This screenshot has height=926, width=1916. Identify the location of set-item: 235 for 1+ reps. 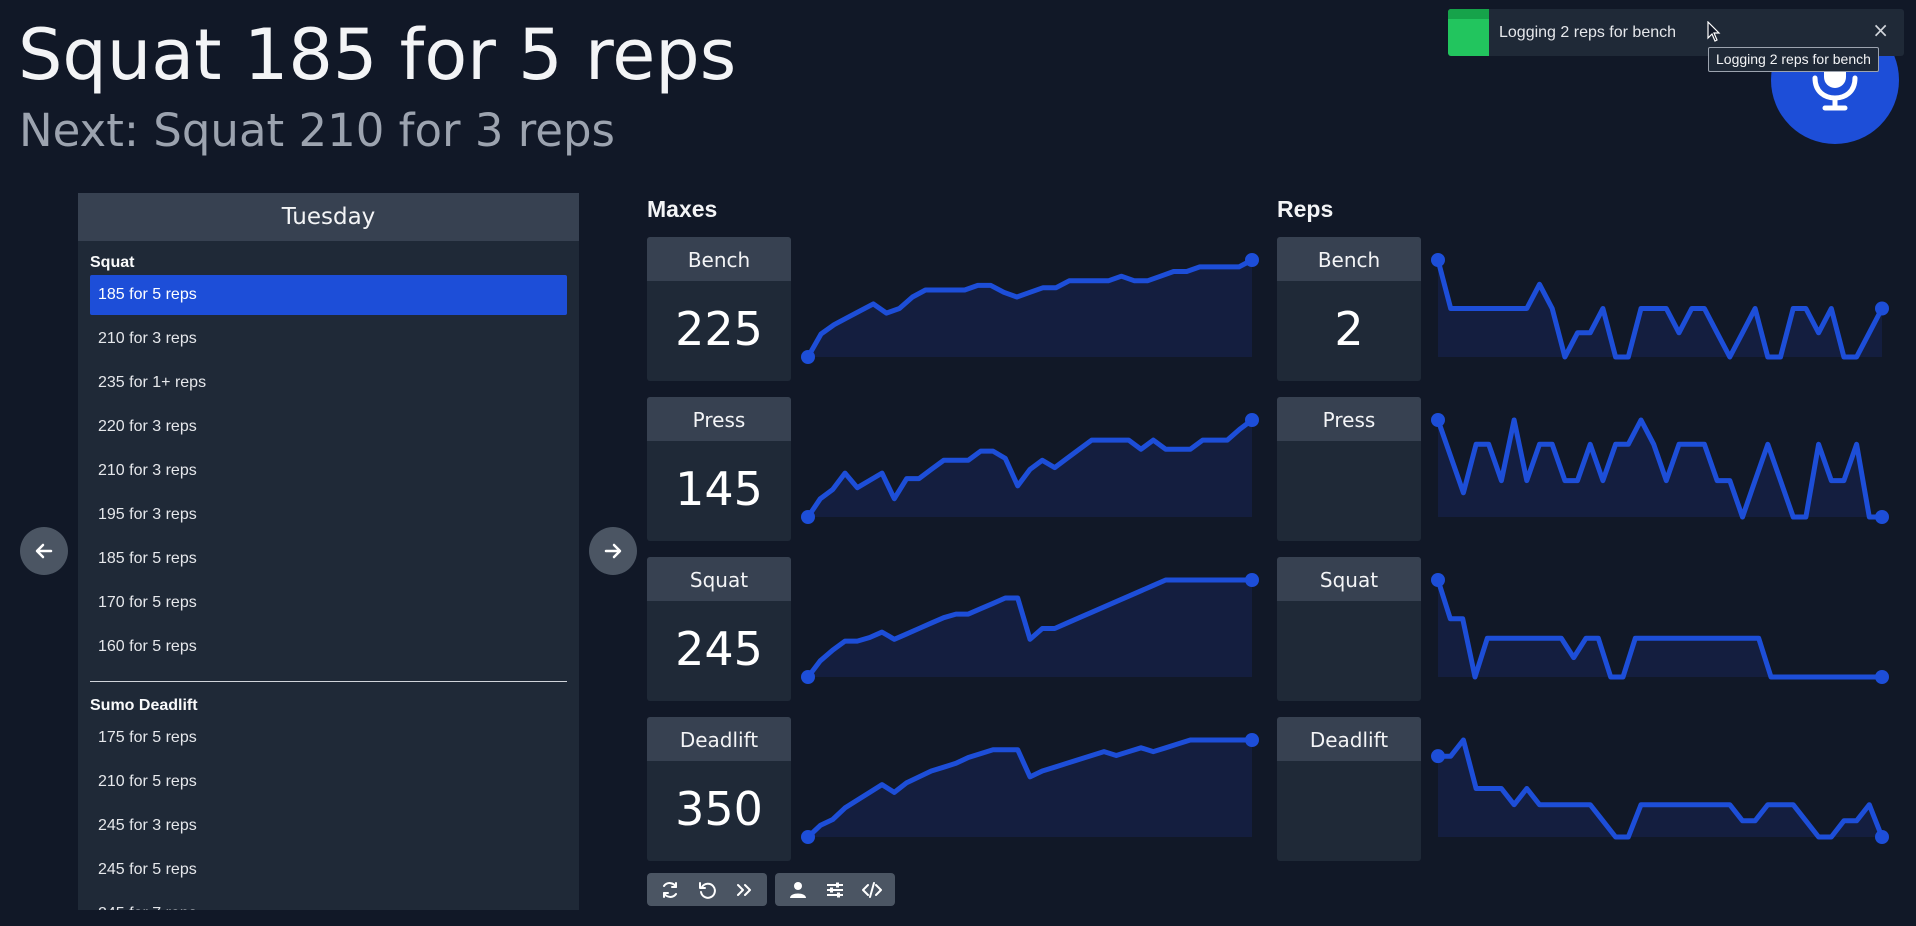
(328, 385).